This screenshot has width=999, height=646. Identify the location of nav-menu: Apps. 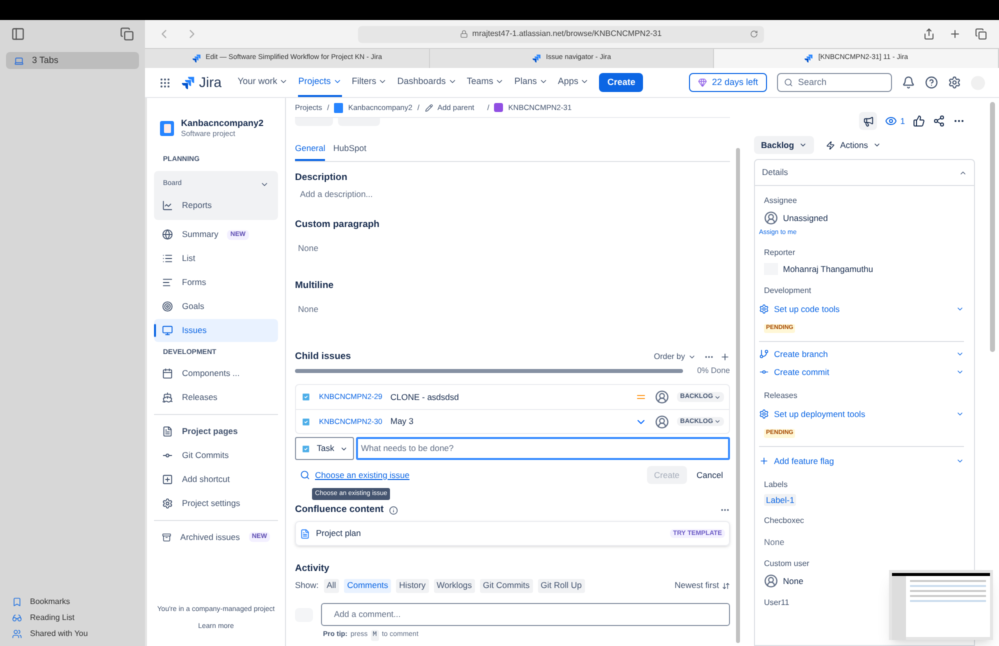
(574, 82).